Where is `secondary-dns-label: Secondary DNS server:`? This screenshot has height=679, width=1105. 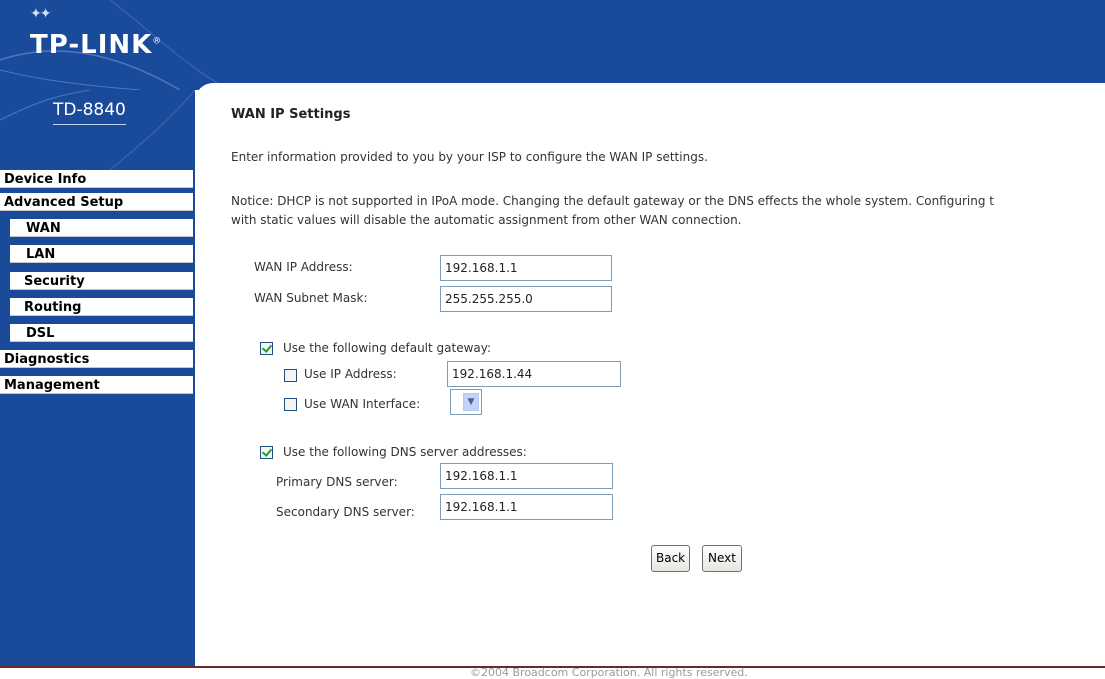
secondary-dns-label: Secondary DNS server: is located at coordinates (345, 512).